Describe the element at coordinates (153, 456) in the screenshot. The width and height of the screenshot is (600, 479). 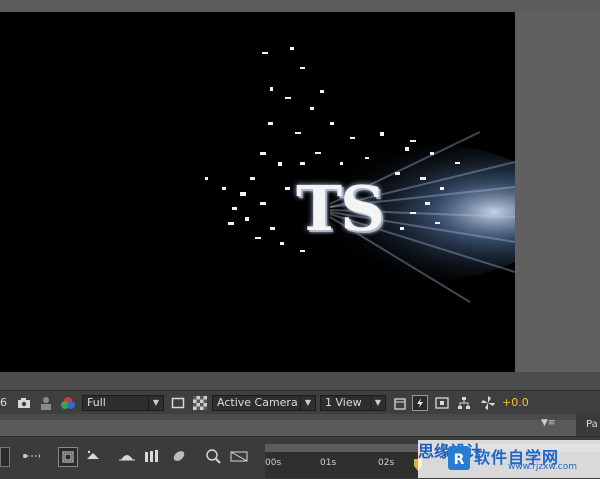
I see `motion-blur-icon` at that location.